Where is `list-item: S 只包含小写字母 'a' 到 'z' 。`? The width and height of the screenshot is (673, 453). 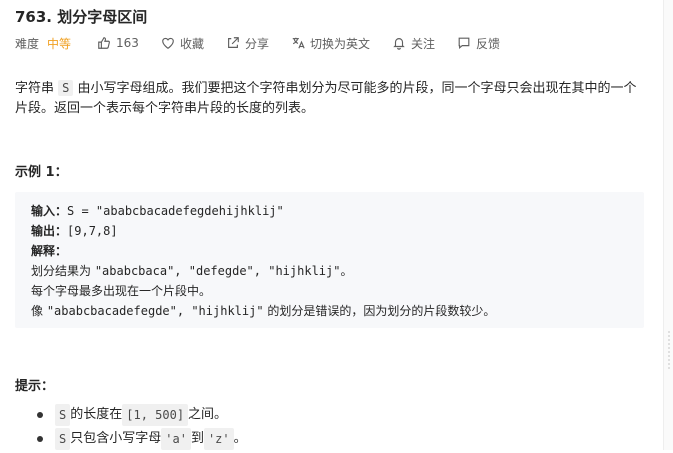 list-item: S 只包含小写字母 'a' 到 'z' 。 is located at coordinates (131, 439).